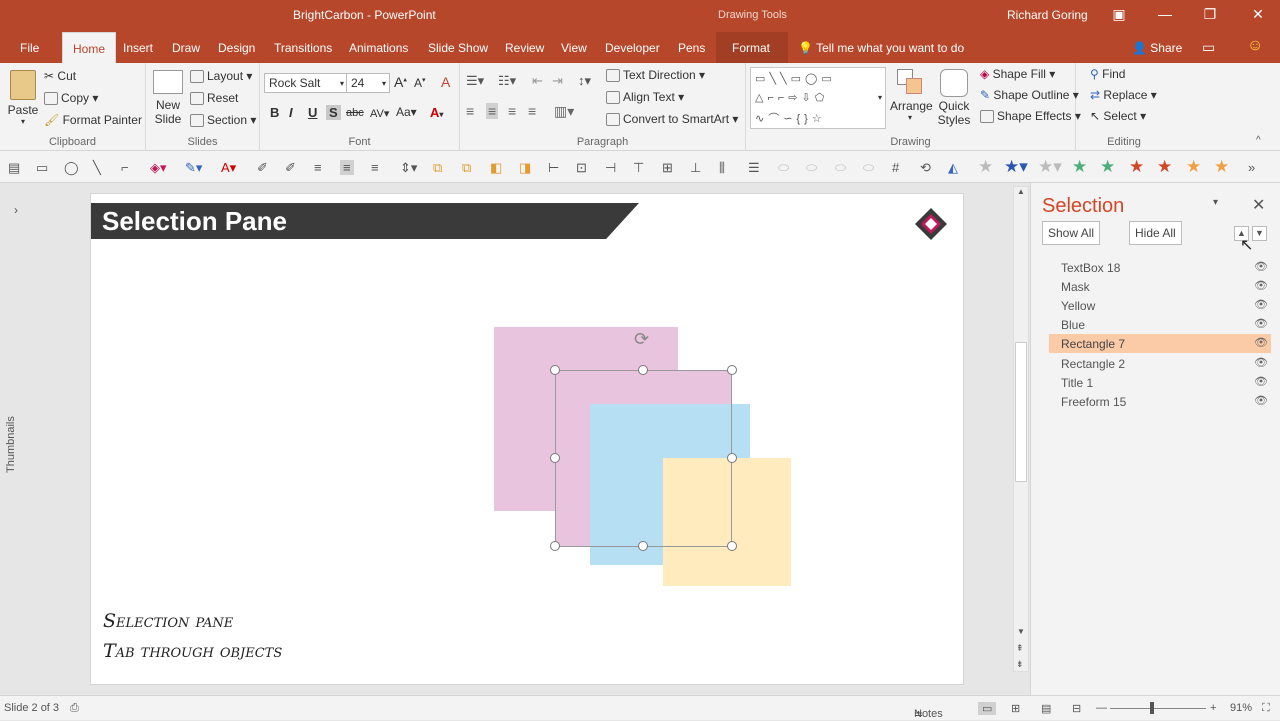 This screenshot has height=721, width=1280. What do you see at coordinates (581, 168) in the screenshot?
I see `group-objects-icon: ⊡` at bounding box center [581, 168].